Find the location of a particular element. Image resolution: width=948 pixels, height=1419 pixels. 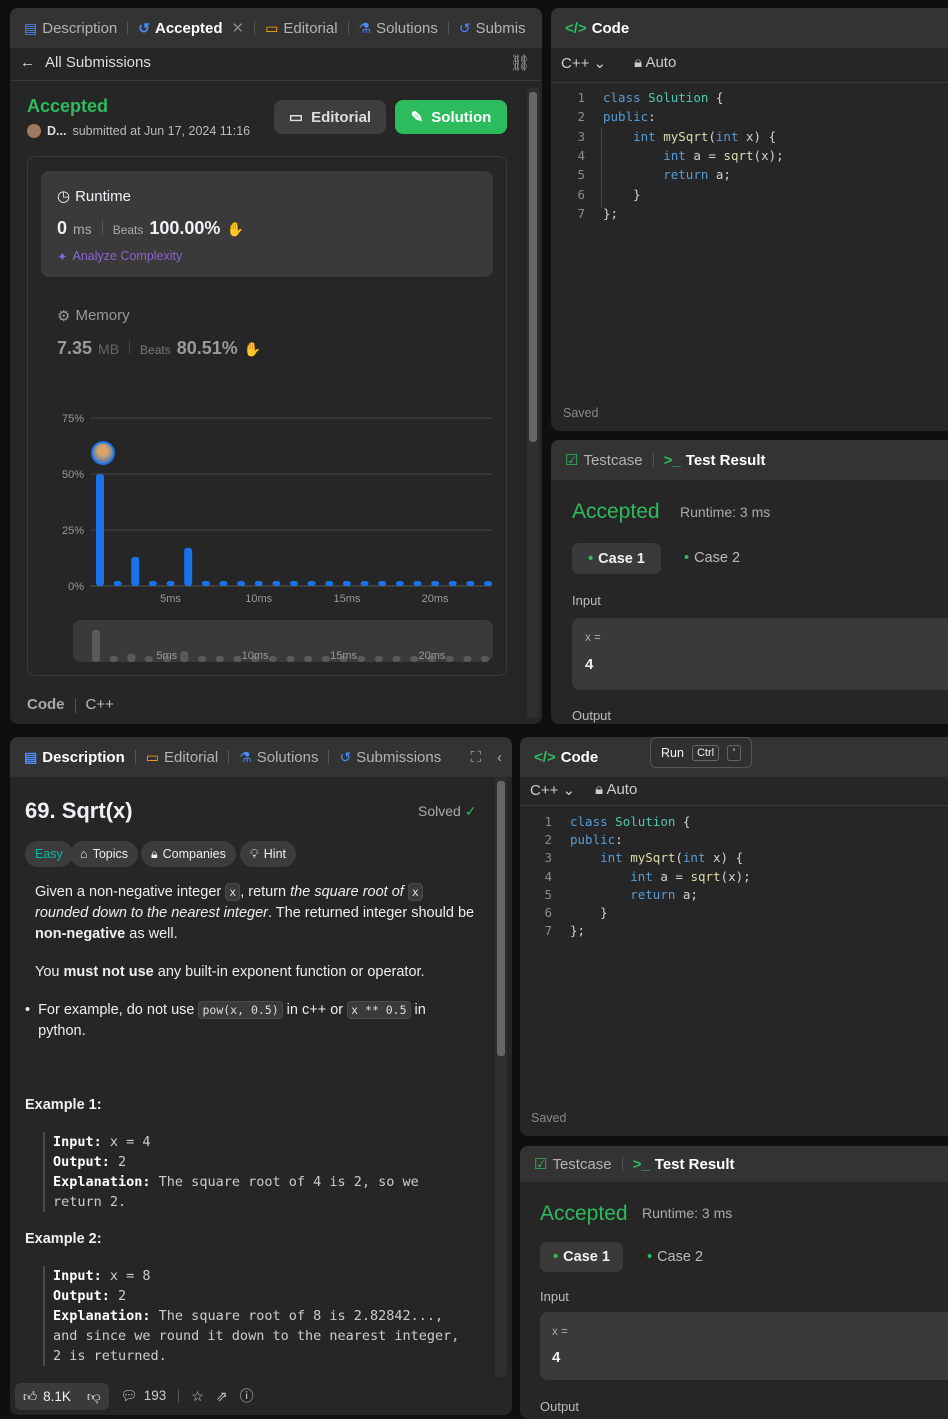

tab-submissions: ↺ Submis is located at coordinates (492, 28).